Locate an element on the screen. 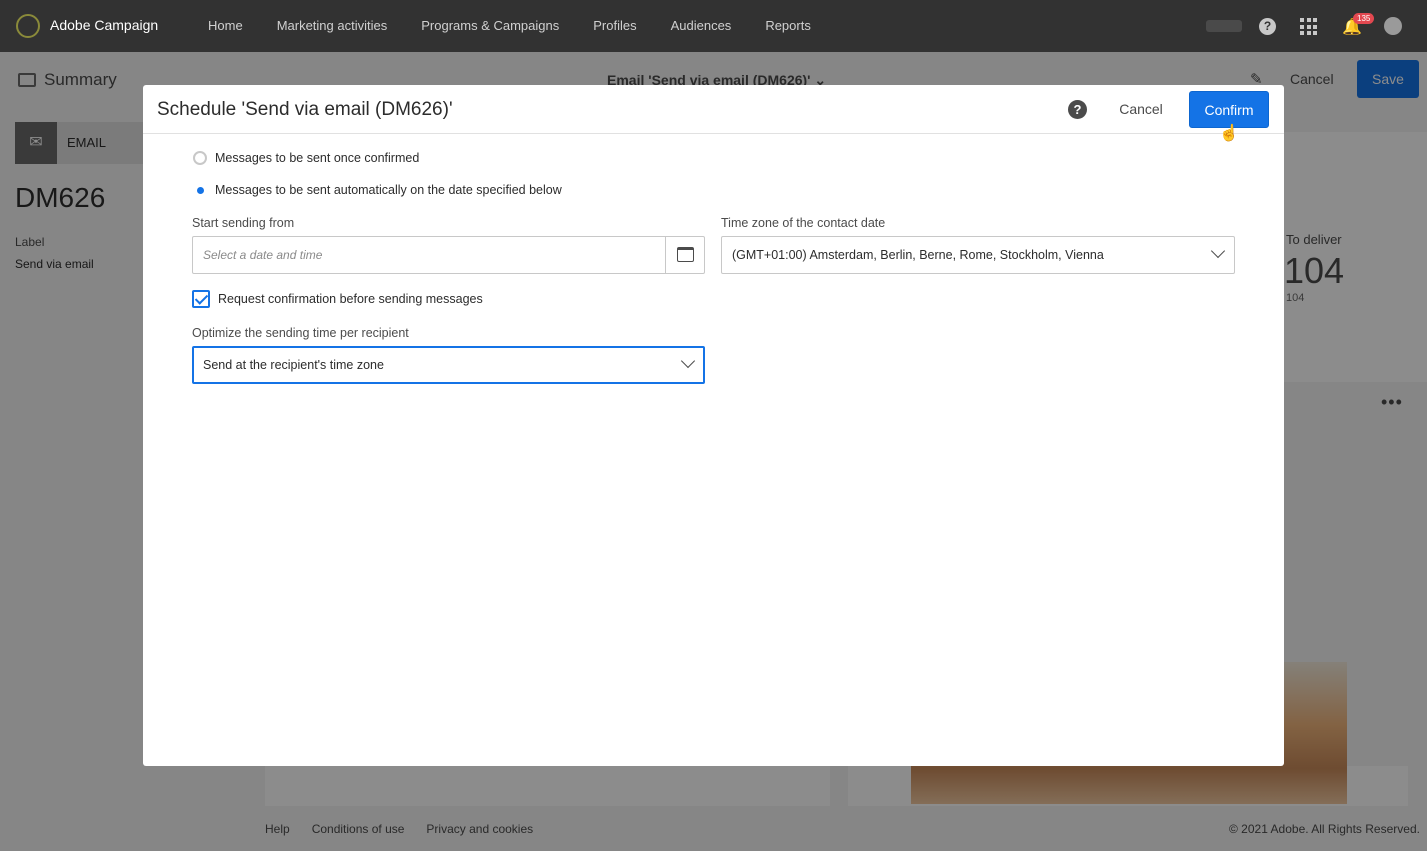  optimize-label: Optimize the sending time per recipient is located at coordinates (300, 333).